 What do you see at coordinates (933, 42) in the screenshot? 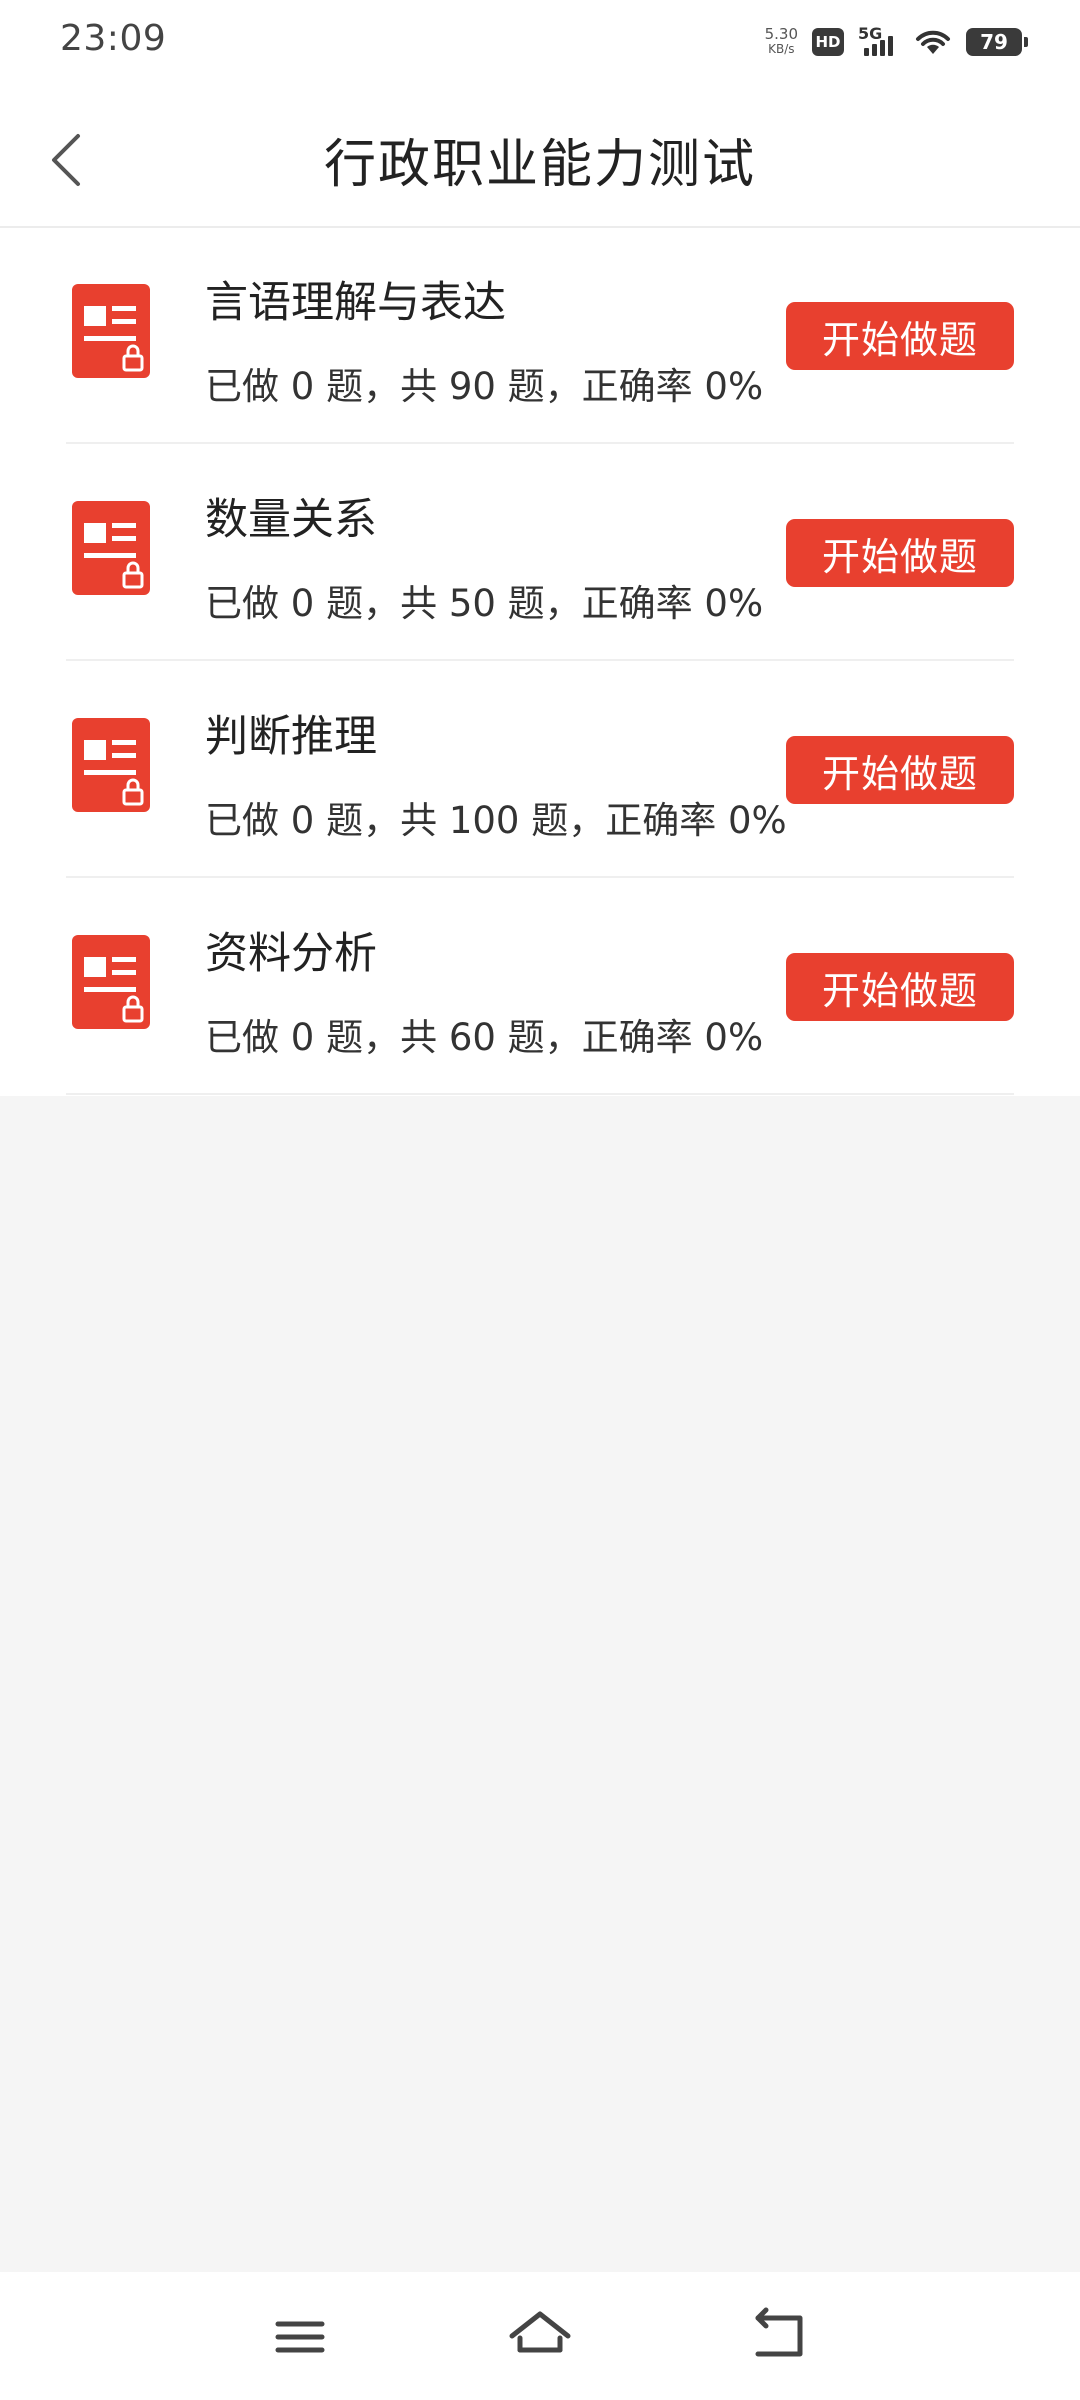
I see `wifi-icon` at bounding box center [933, 42].